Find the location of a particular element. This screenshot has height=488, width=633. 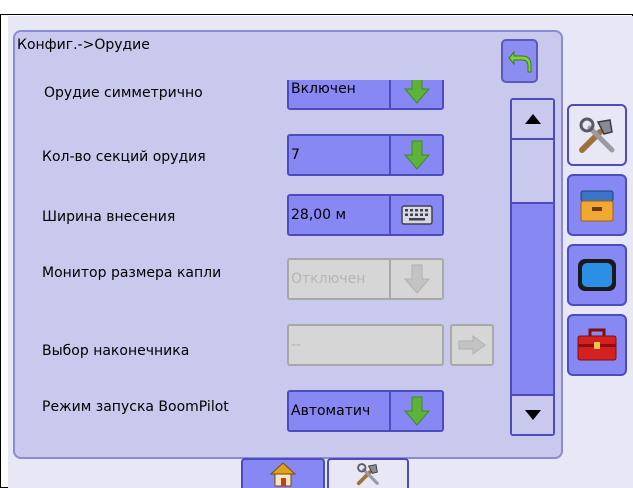

row-label-droplet-monitor: Монитор размера капли is located at coordinates (132, 273).